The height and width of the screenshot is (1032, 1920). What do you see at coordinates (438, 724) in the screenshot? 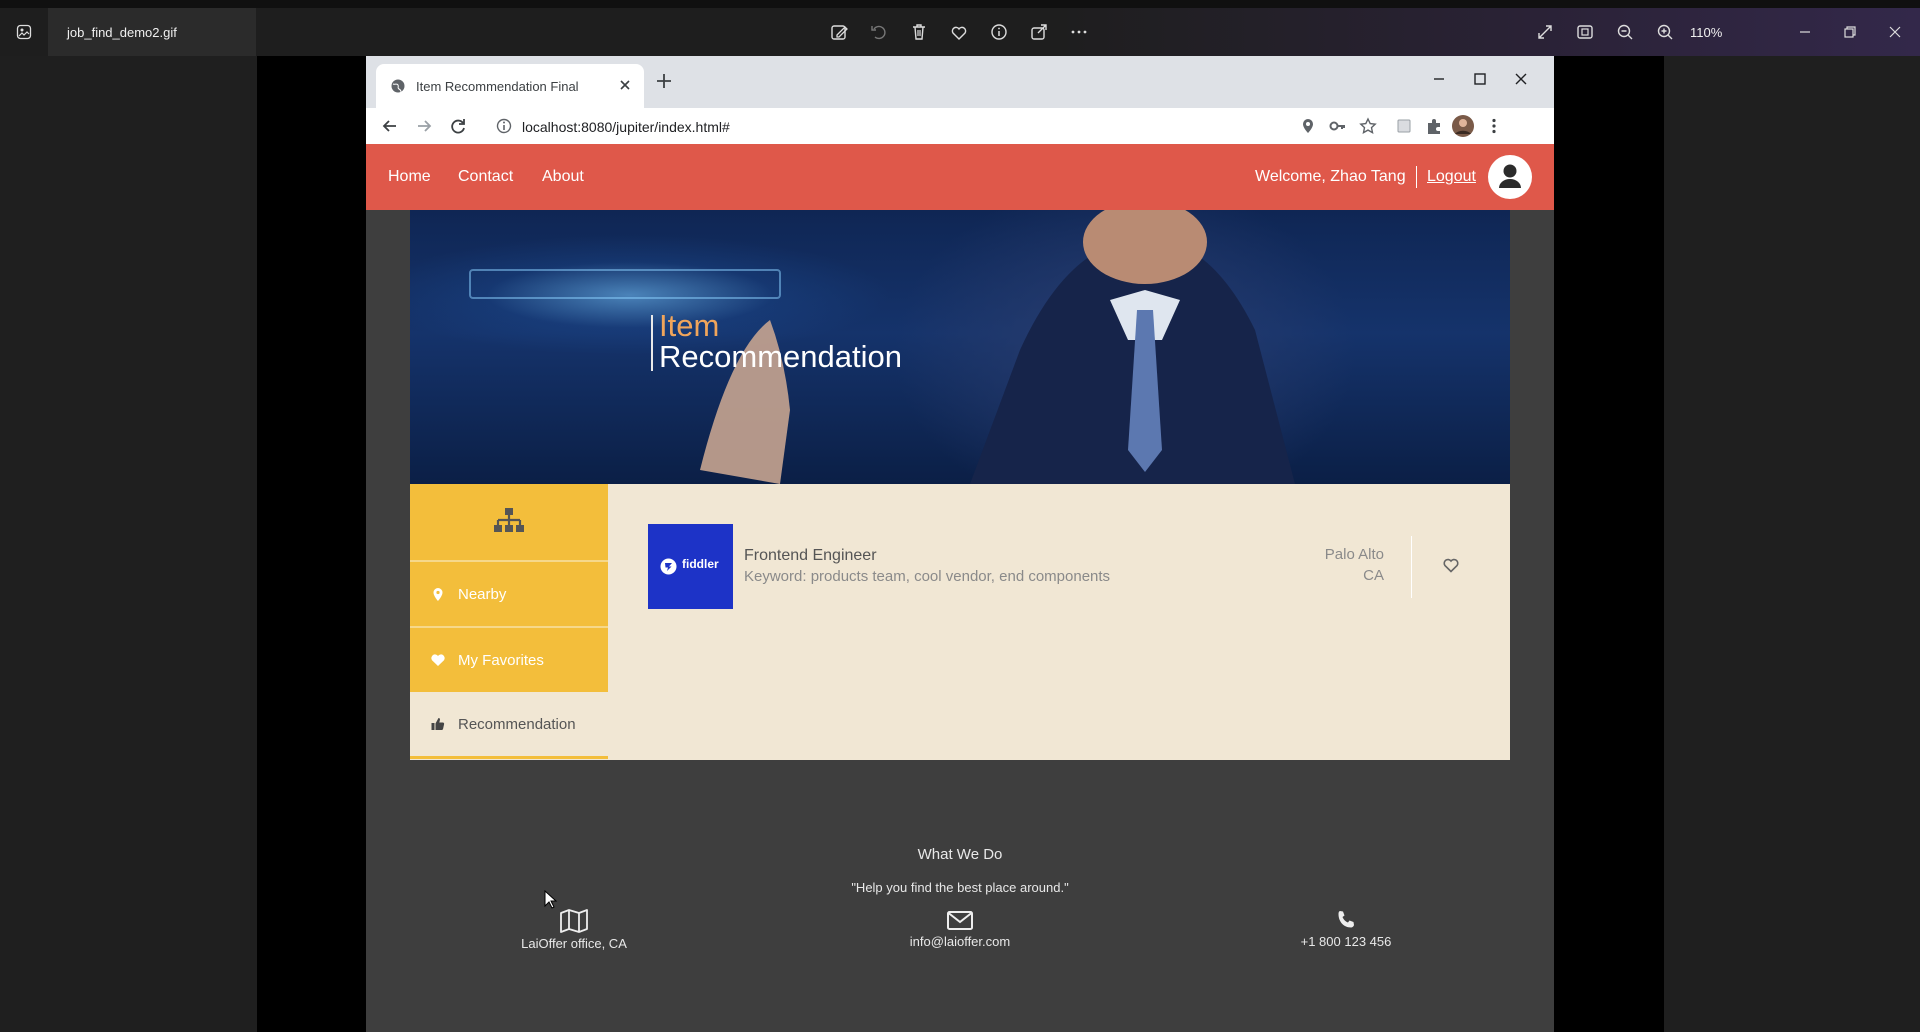
I see `thumbs-up-icon` at bounding box center [438, 724].